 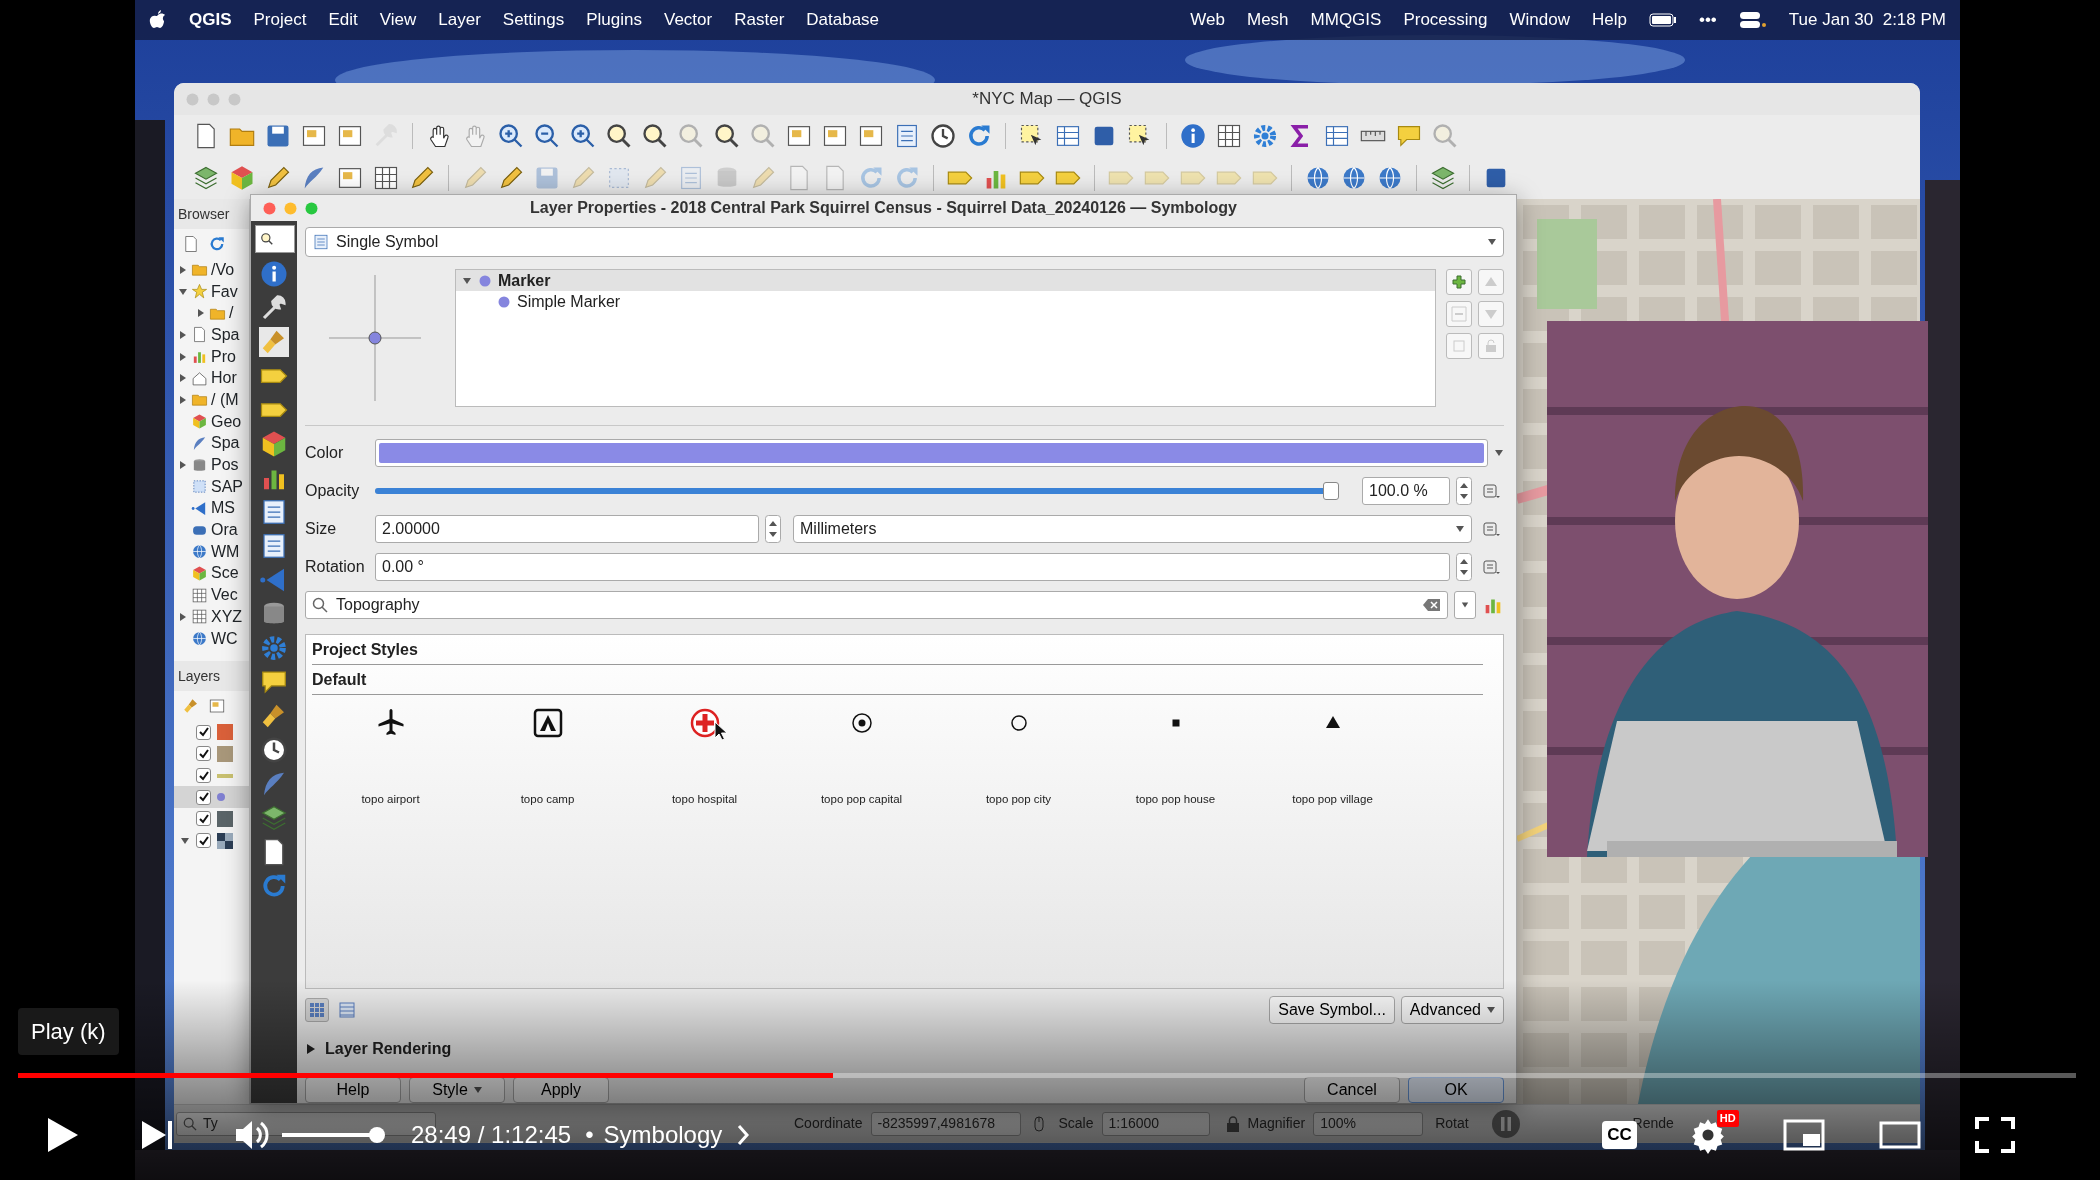 I want to click on fullscreen-icon, so click(x=1994, y=1135).